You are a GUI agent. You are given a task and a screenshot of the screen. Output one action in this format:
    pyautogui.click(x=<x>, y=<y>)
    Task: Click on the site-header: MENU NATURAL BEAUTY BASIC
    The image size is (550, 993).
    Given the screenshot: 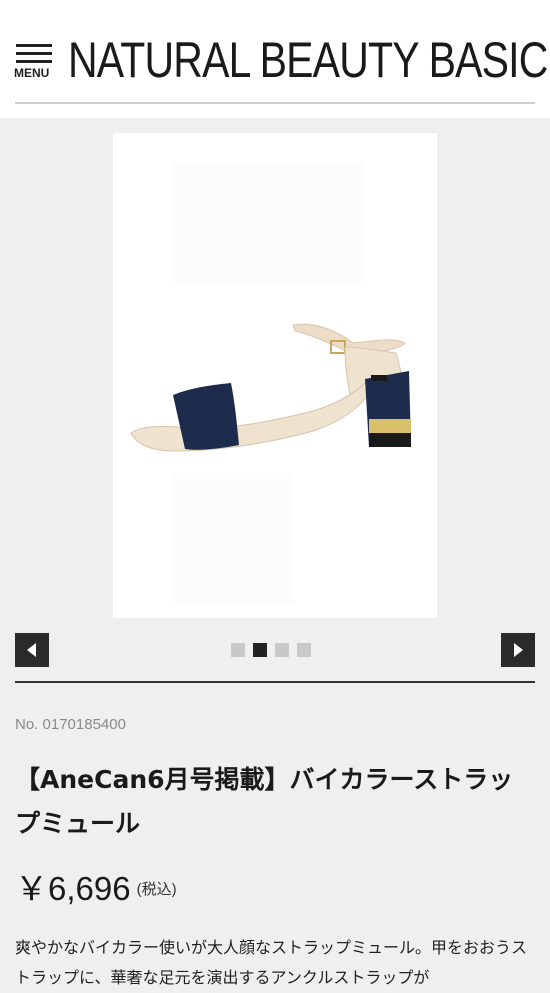 What is the action you would take?
    pyautogui.click(x=275, y=59)
    